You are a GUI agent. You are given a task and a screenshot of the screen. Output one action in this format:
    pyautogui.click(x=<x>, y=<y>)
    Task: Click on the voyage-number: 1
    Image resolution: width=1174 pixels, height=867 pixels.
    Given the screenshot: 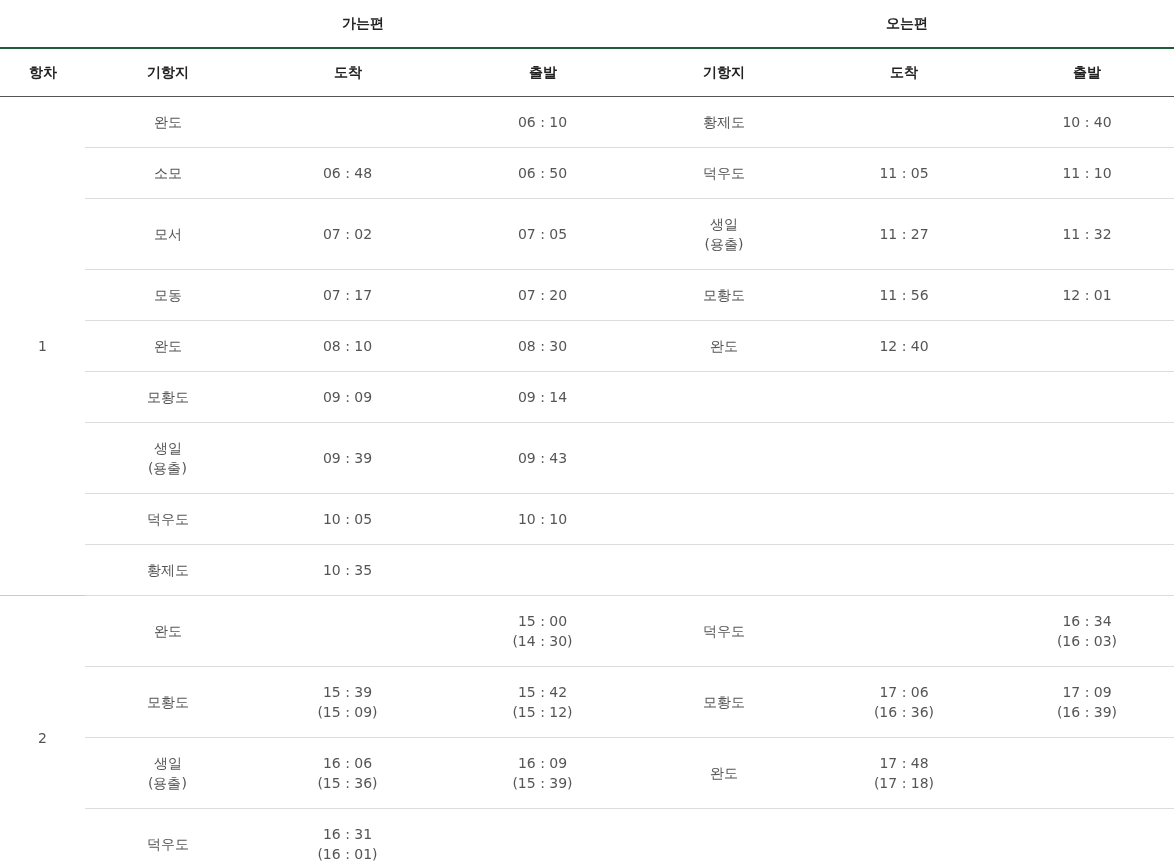 What is the action you would take?
    pyautogui.click(x=42, y=346)
    